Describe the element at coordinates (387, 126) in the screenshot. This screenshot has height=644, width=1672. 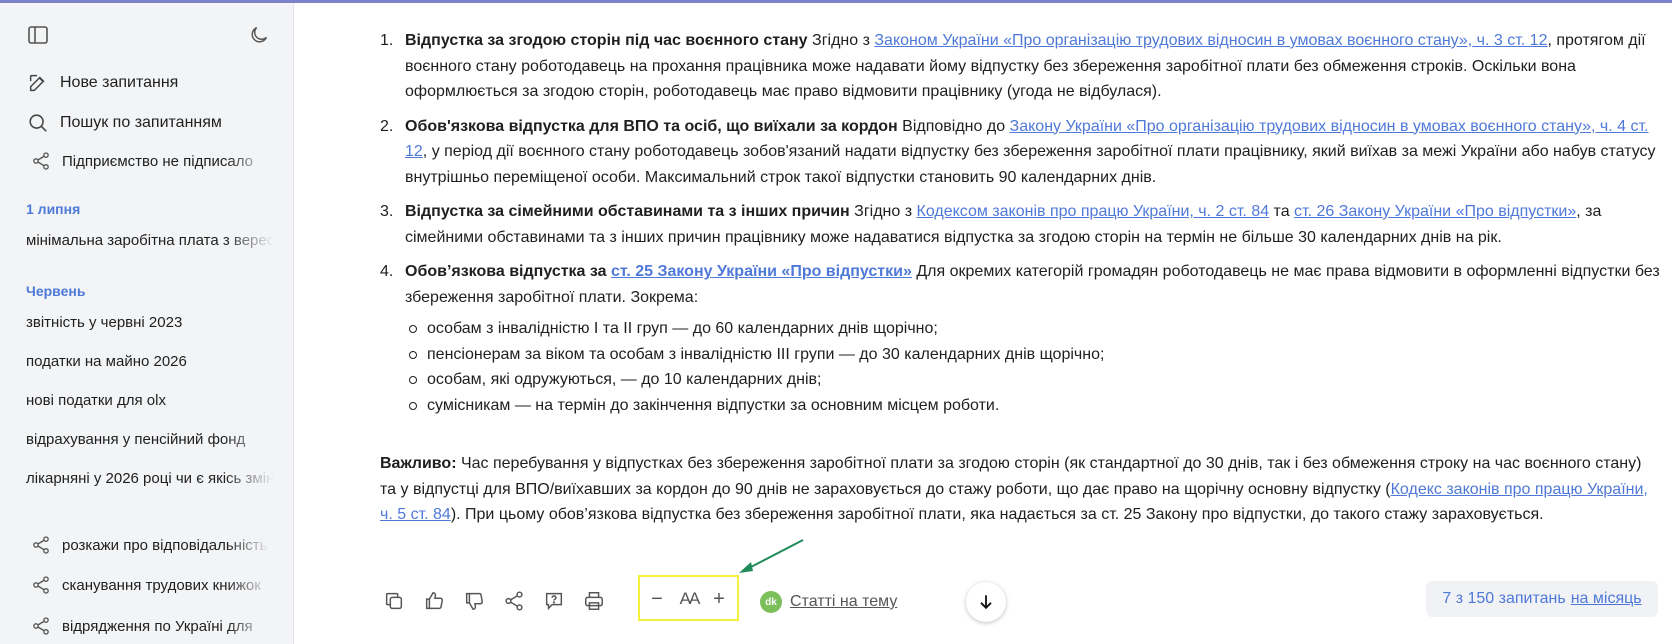
I see `point-number: 2.` at that location.